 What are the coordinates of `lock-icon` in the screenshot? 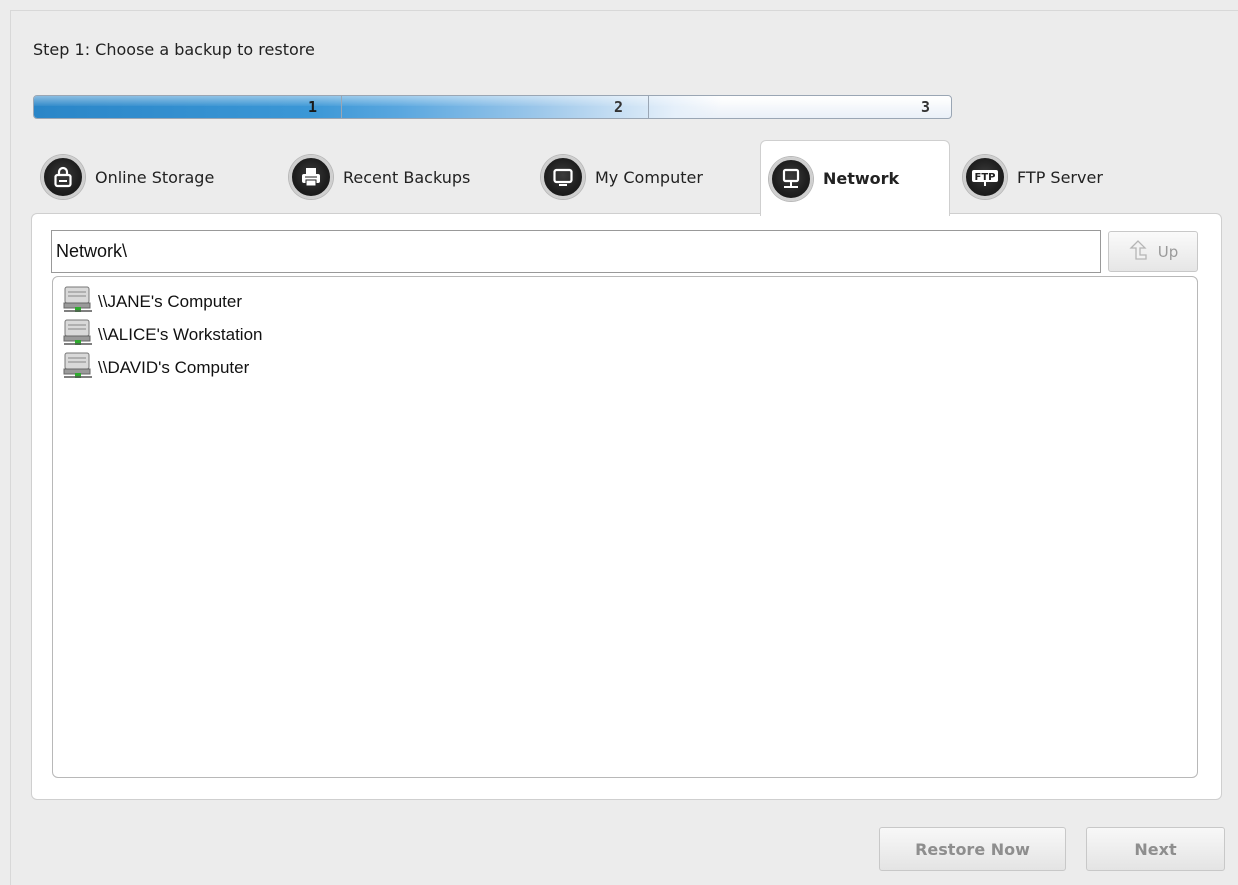 It's located at (63, 177).